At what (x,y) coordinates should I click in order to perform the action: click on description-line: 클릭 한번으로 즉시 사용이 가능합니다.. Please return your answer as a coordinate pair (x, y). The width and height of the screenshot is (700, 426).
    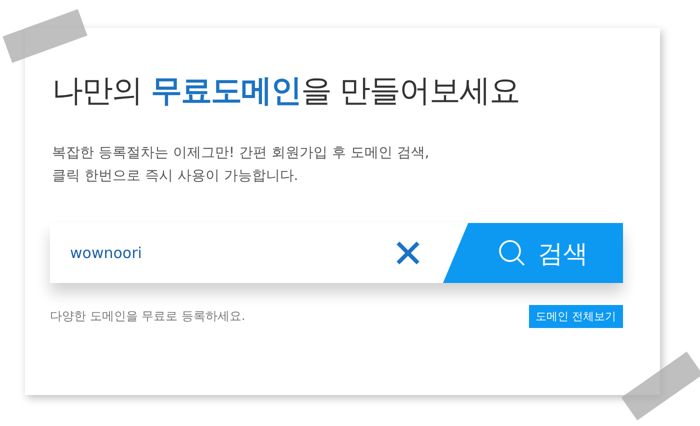
    Looking at the image, I should click on (176, 176).